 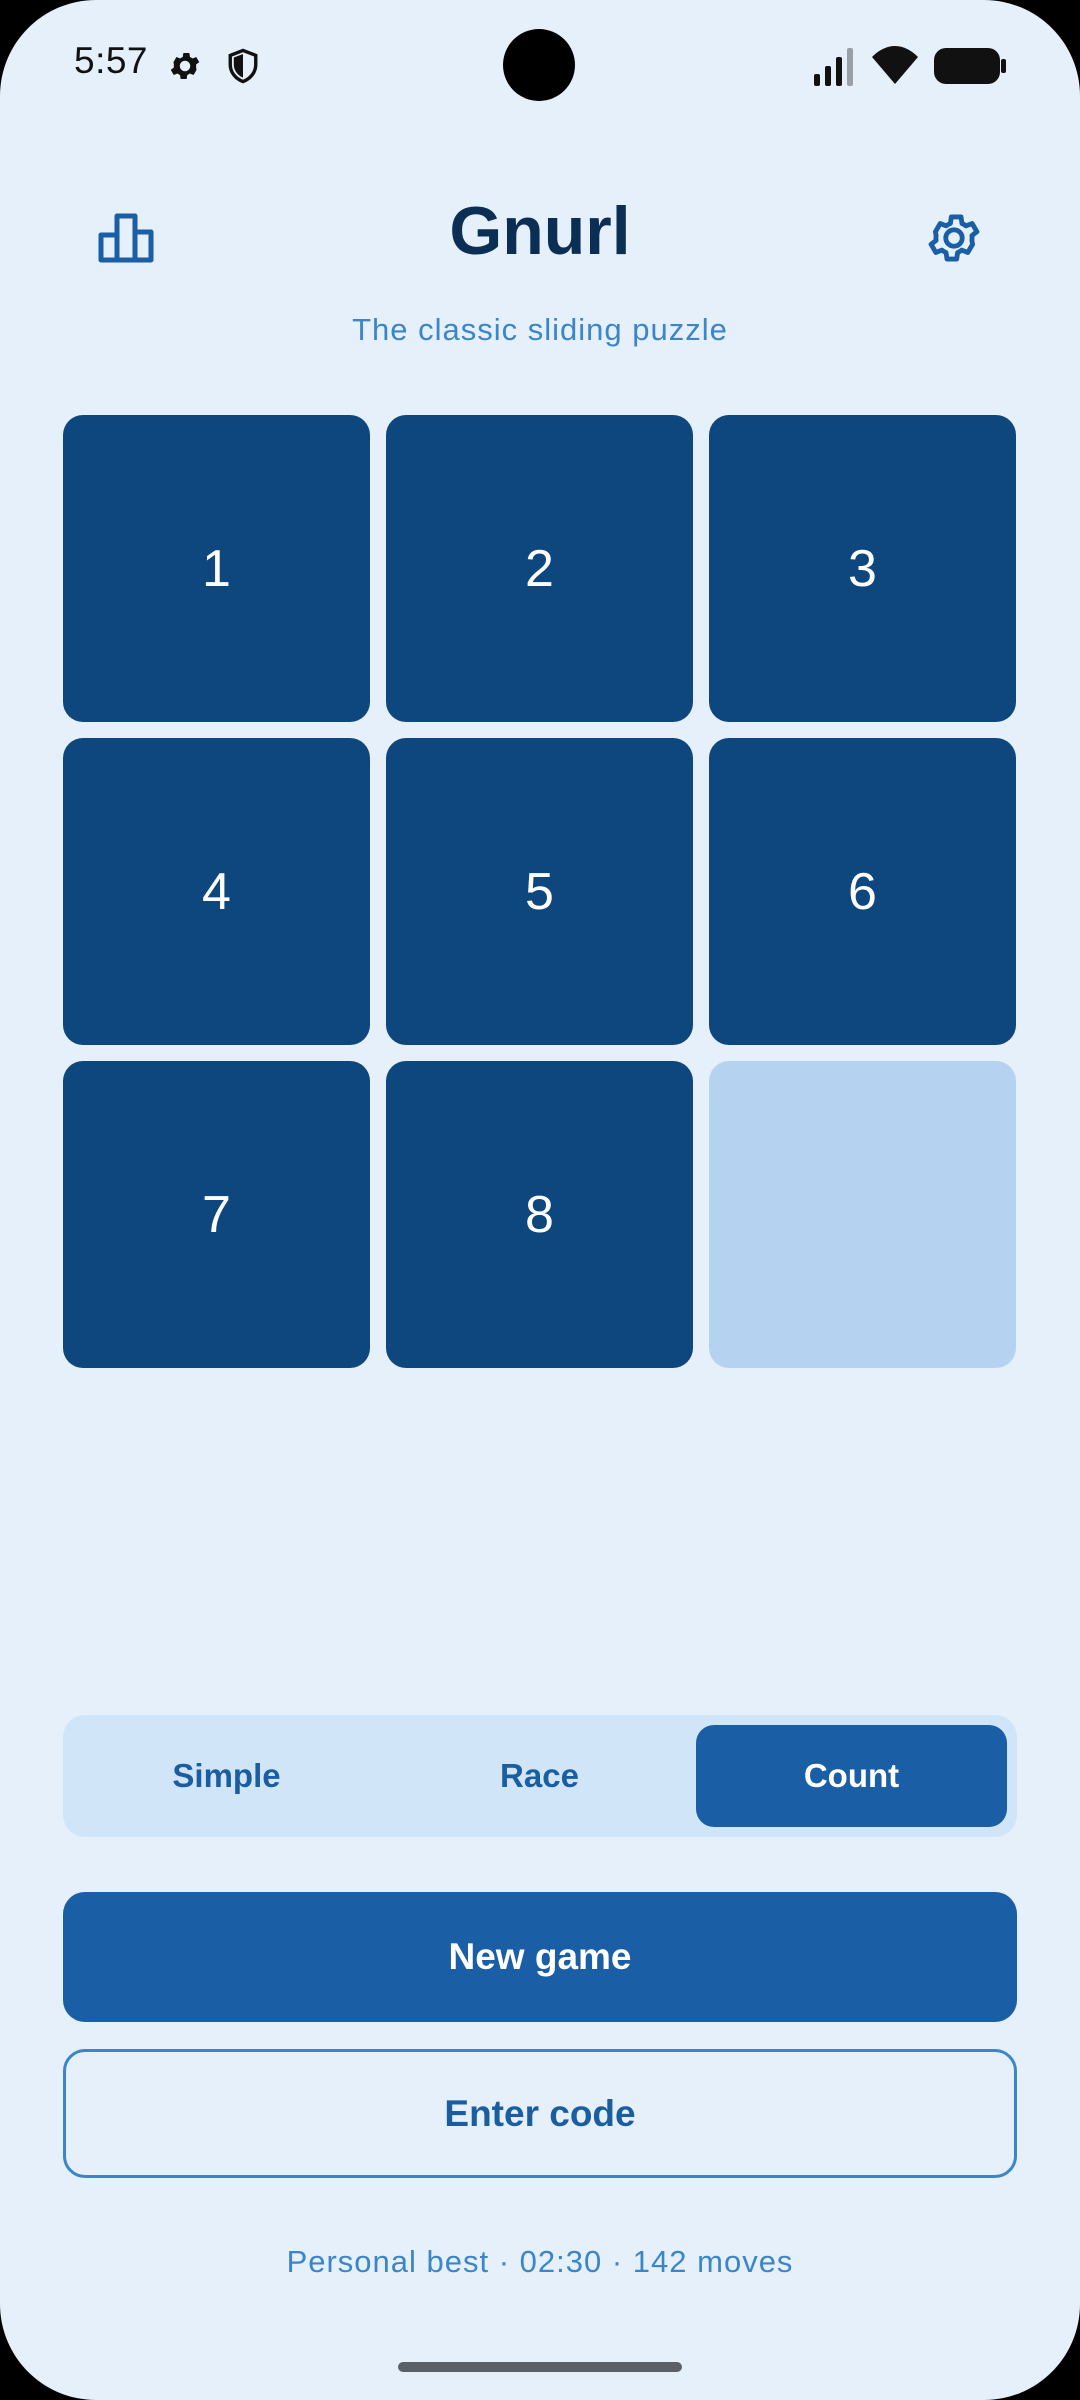 What do you see at coordinates (862, 1214) in the screenshot?
I see `empty-slot` at bounding box center [862, 1214].